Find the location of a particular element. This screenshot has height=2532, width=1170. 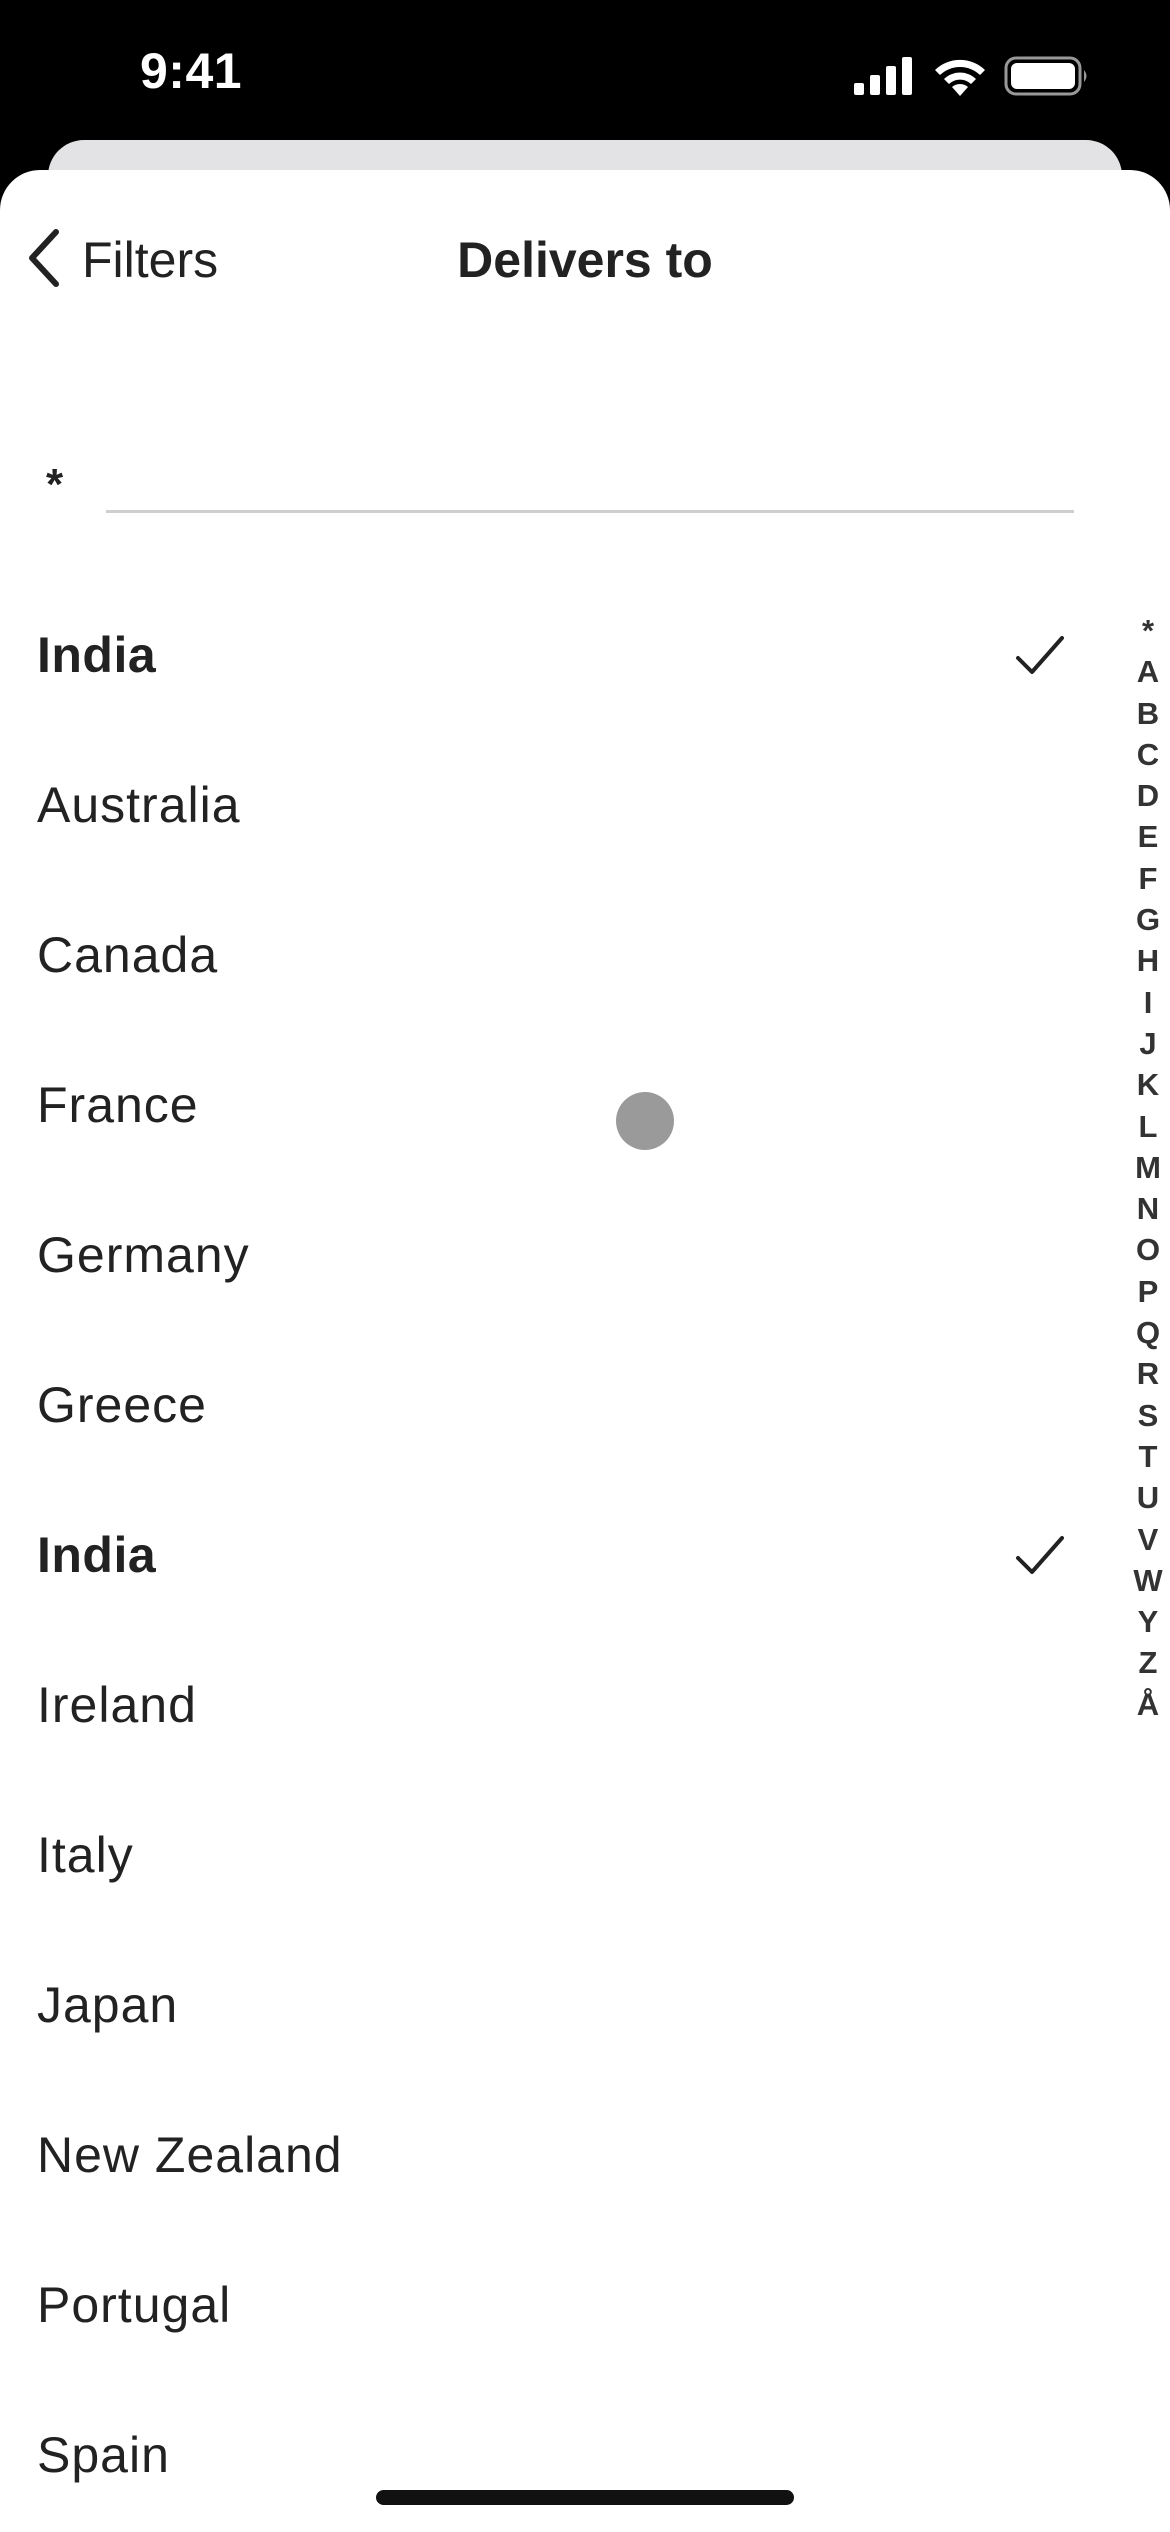

cellular-signal-icon is located at coordinates (885, 78).